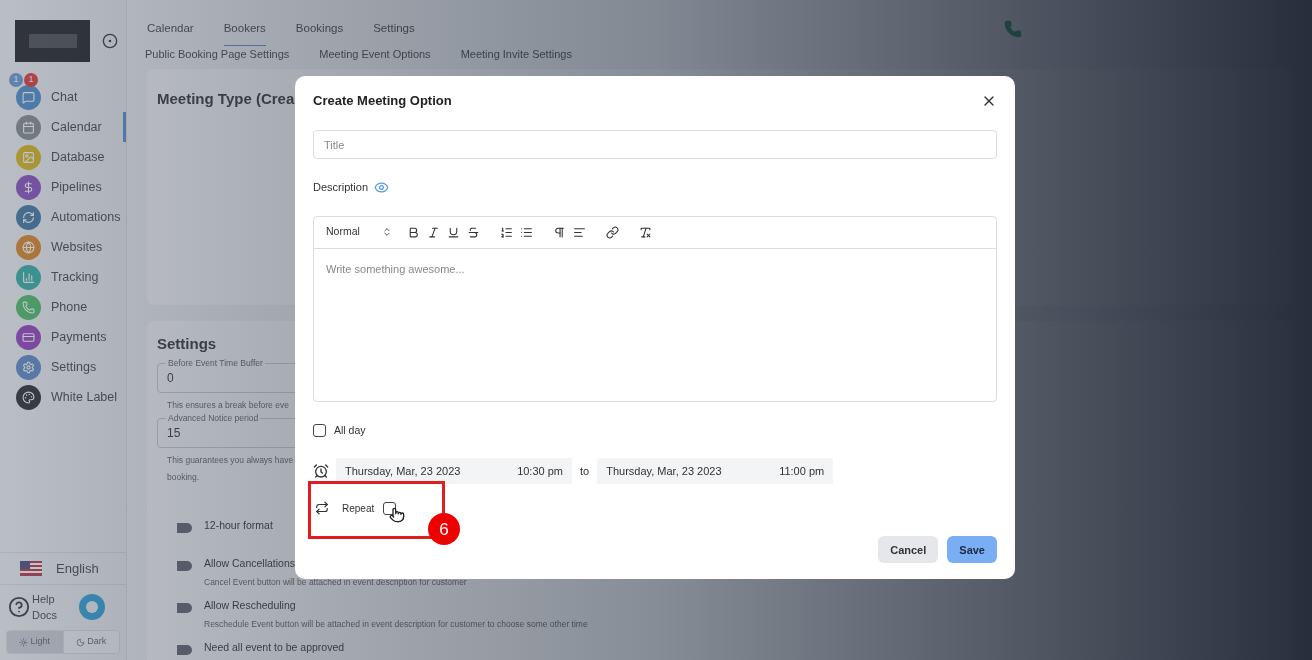 The height and width of the screenshot is (660, 1312). I want to click on date-time-picker: Thursday, Mar, 23 2023 10:30 pm, so click(454, 471).